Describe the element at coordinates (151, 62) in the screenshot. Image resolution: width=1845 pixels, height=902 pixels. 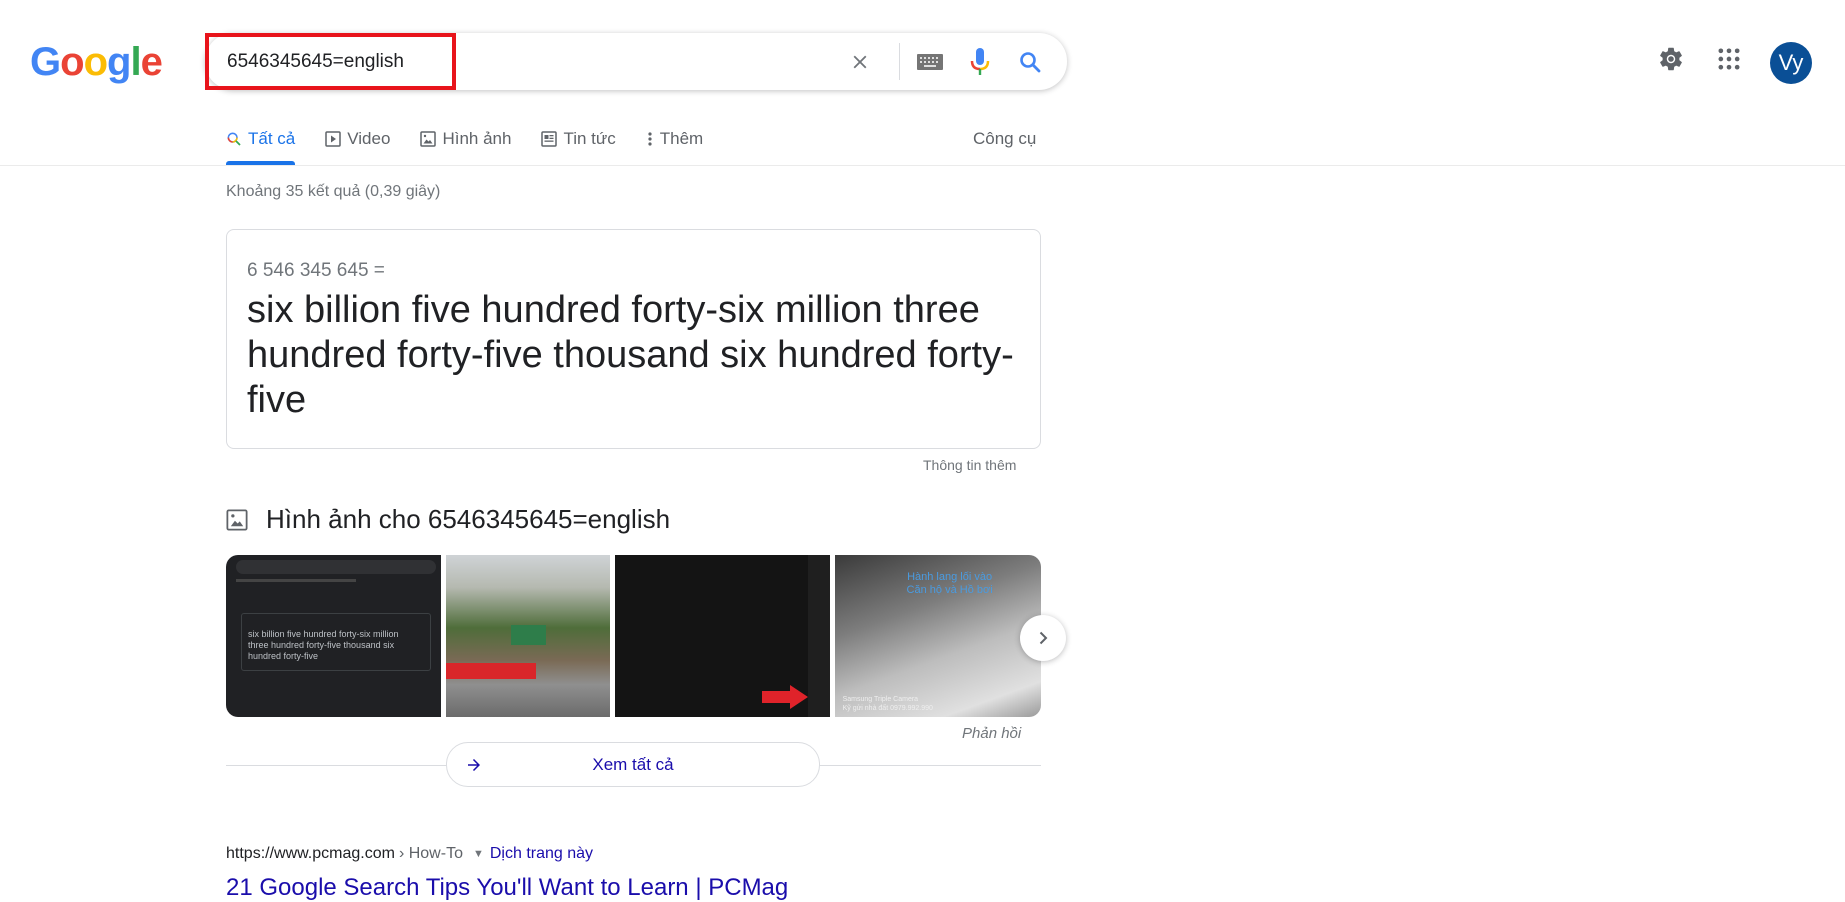
I see `logo-letter: e` at that location.